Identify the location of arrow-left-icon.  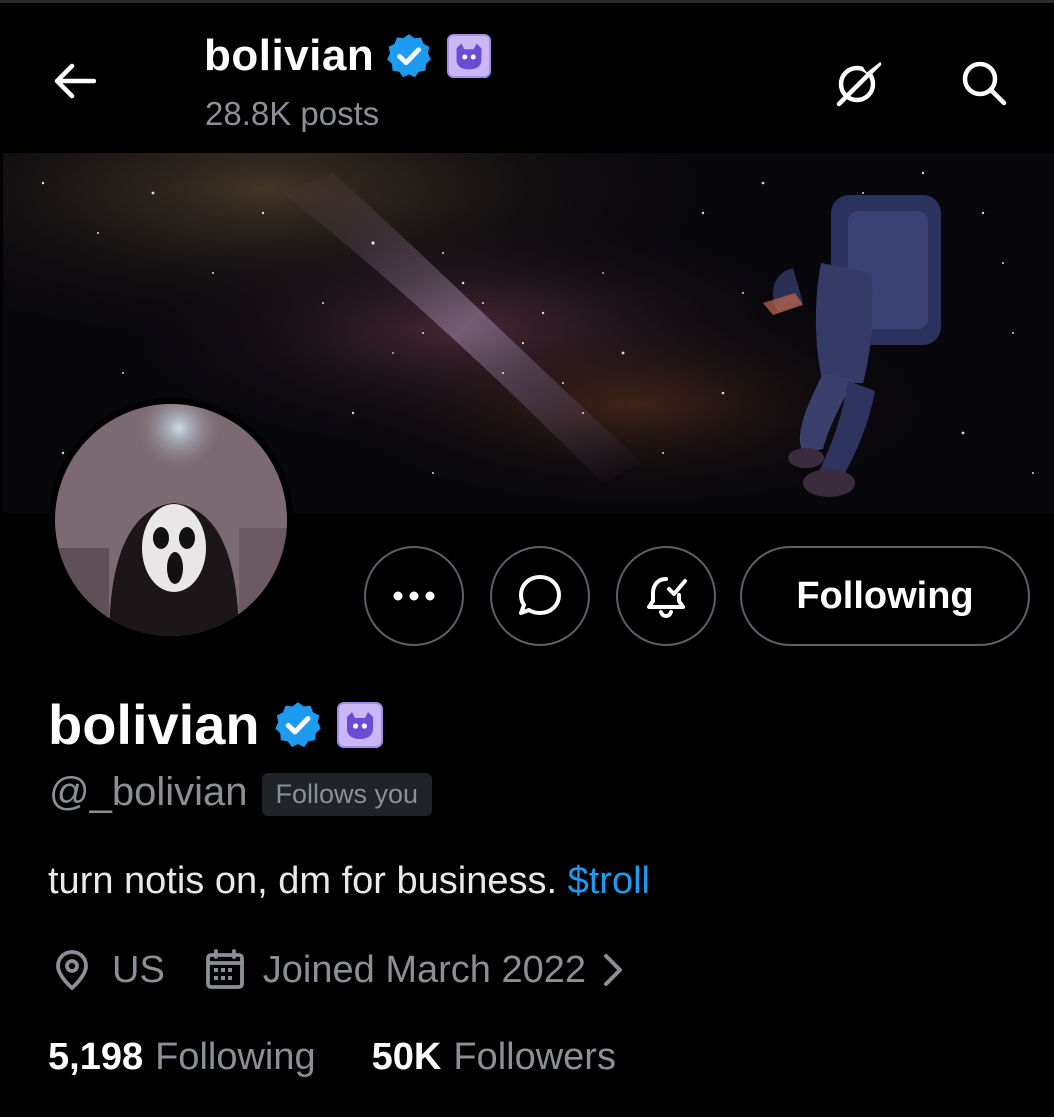
(75, 81).